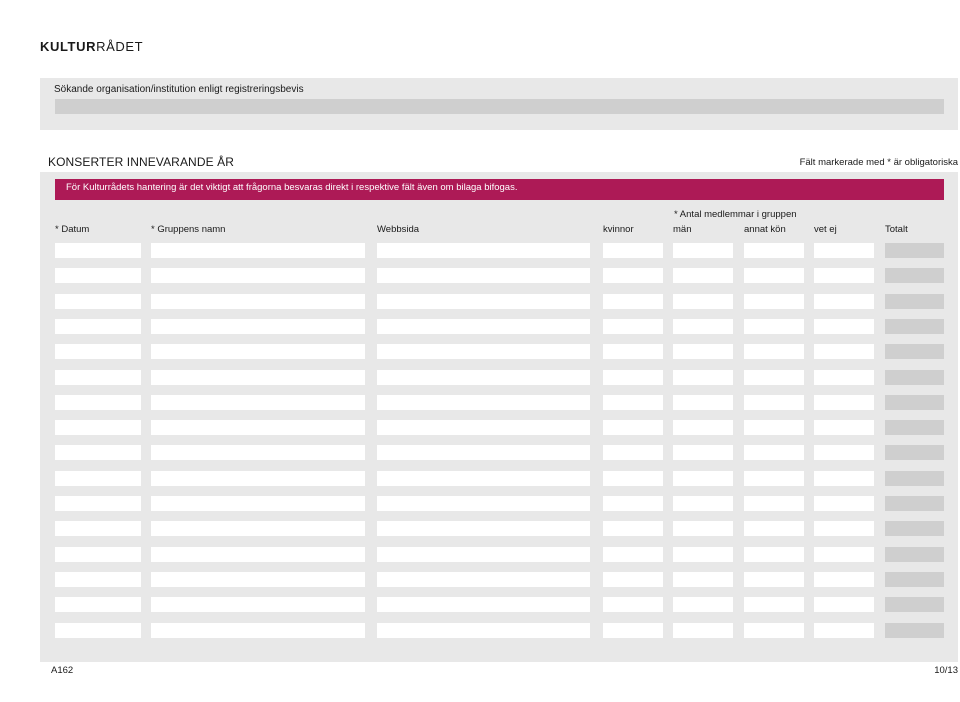  Describe the element at coordinates (499, 106) in the screenshot. I see `organisation-field` at that location.